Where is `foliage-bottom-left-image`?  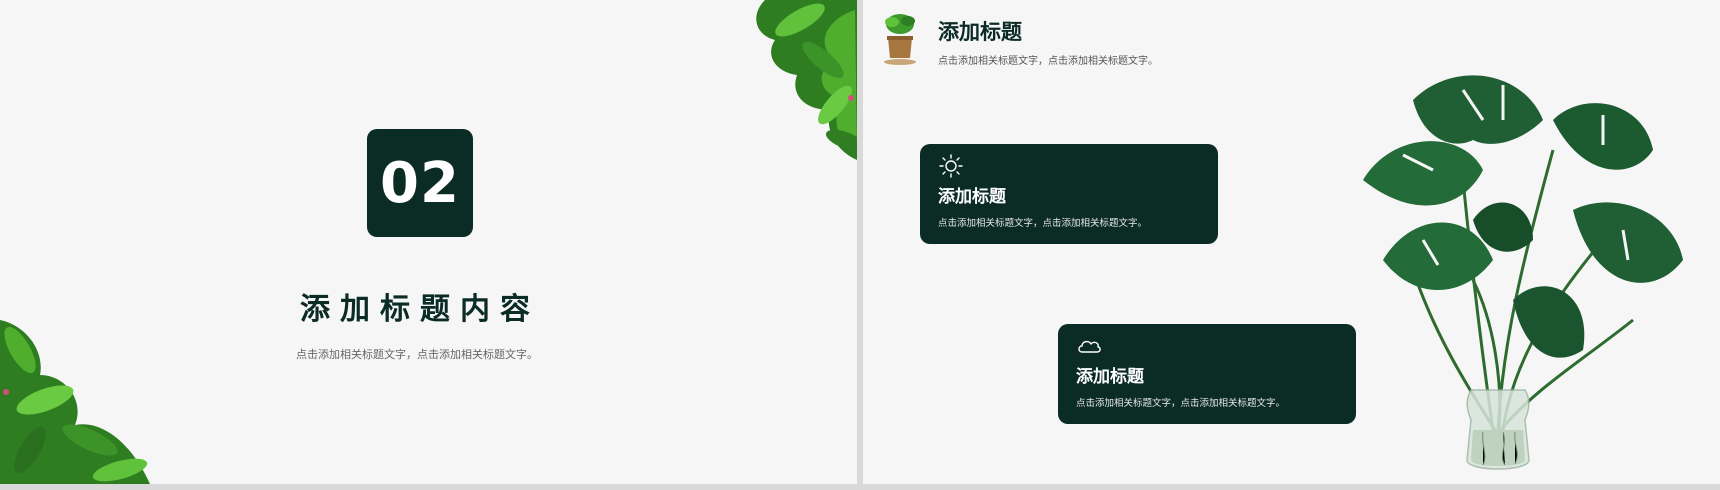 foliage-bottom-left-image is located at coordinates (75, 402).